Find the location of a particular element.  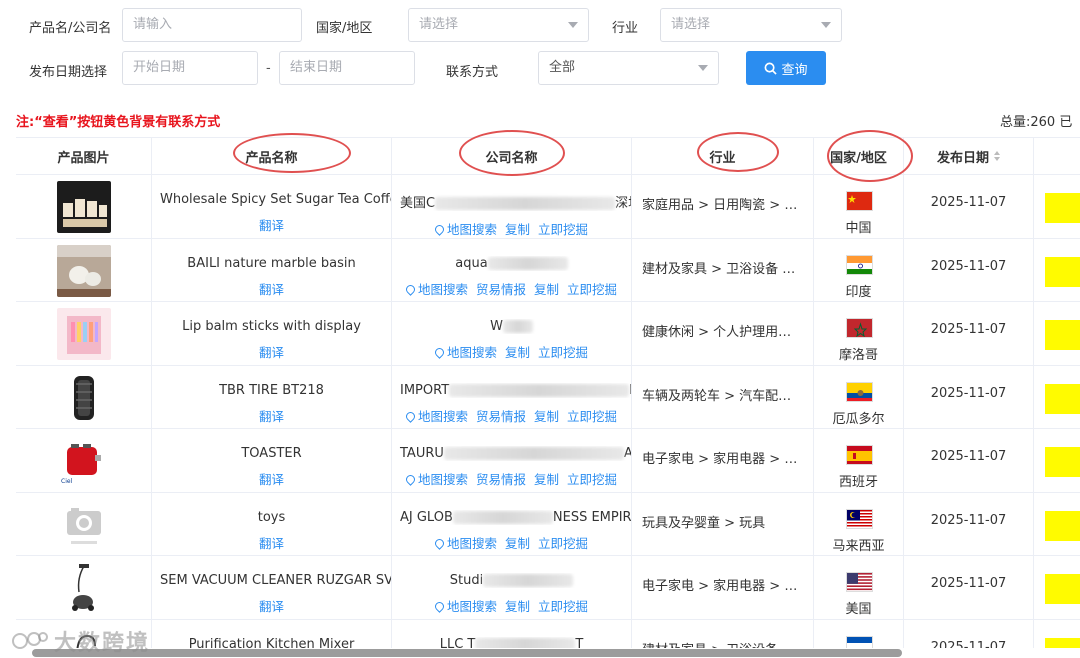

company-name: TAURUAI is located at coordinates (511, 453).